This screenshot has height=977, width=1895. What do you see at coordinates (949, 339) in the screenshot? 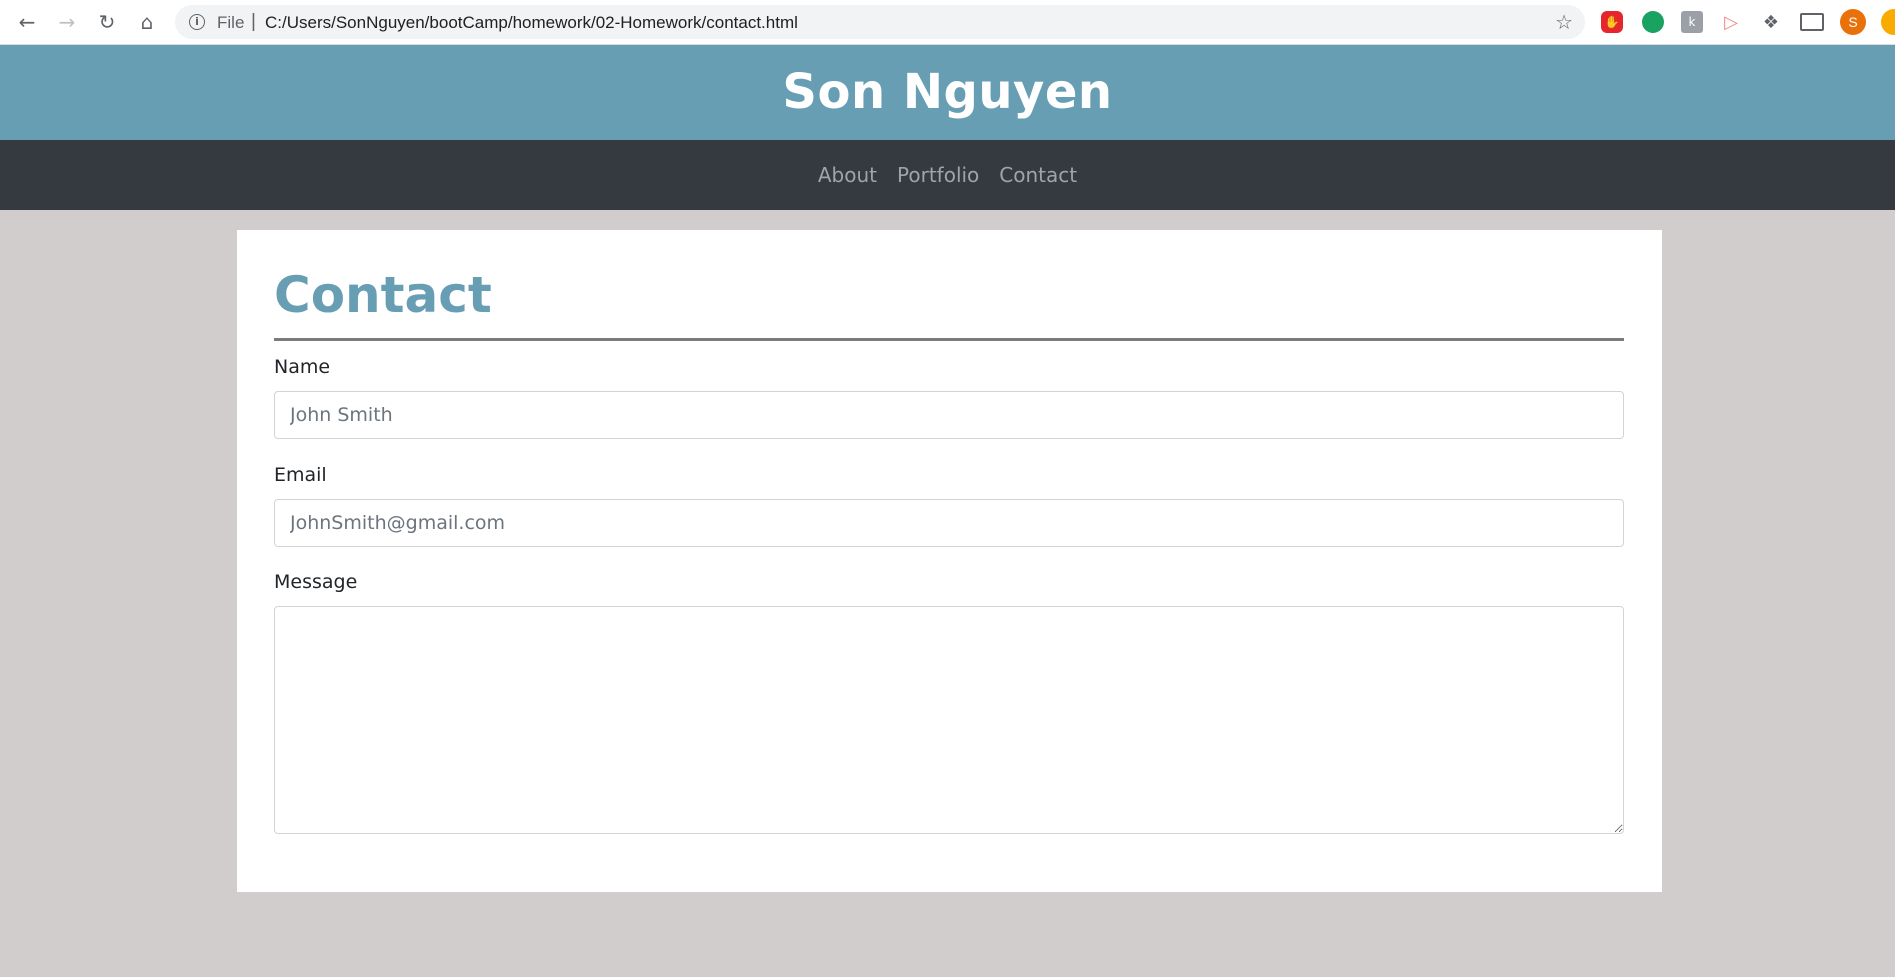
I see `heading-divider` at bounding box center [949, 339].